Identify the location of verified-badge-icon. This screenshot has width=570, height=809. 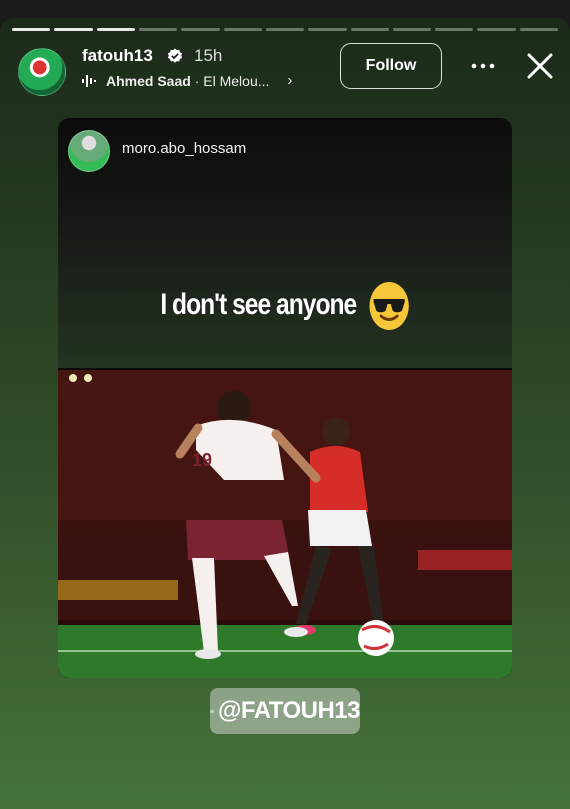
(175, 55).